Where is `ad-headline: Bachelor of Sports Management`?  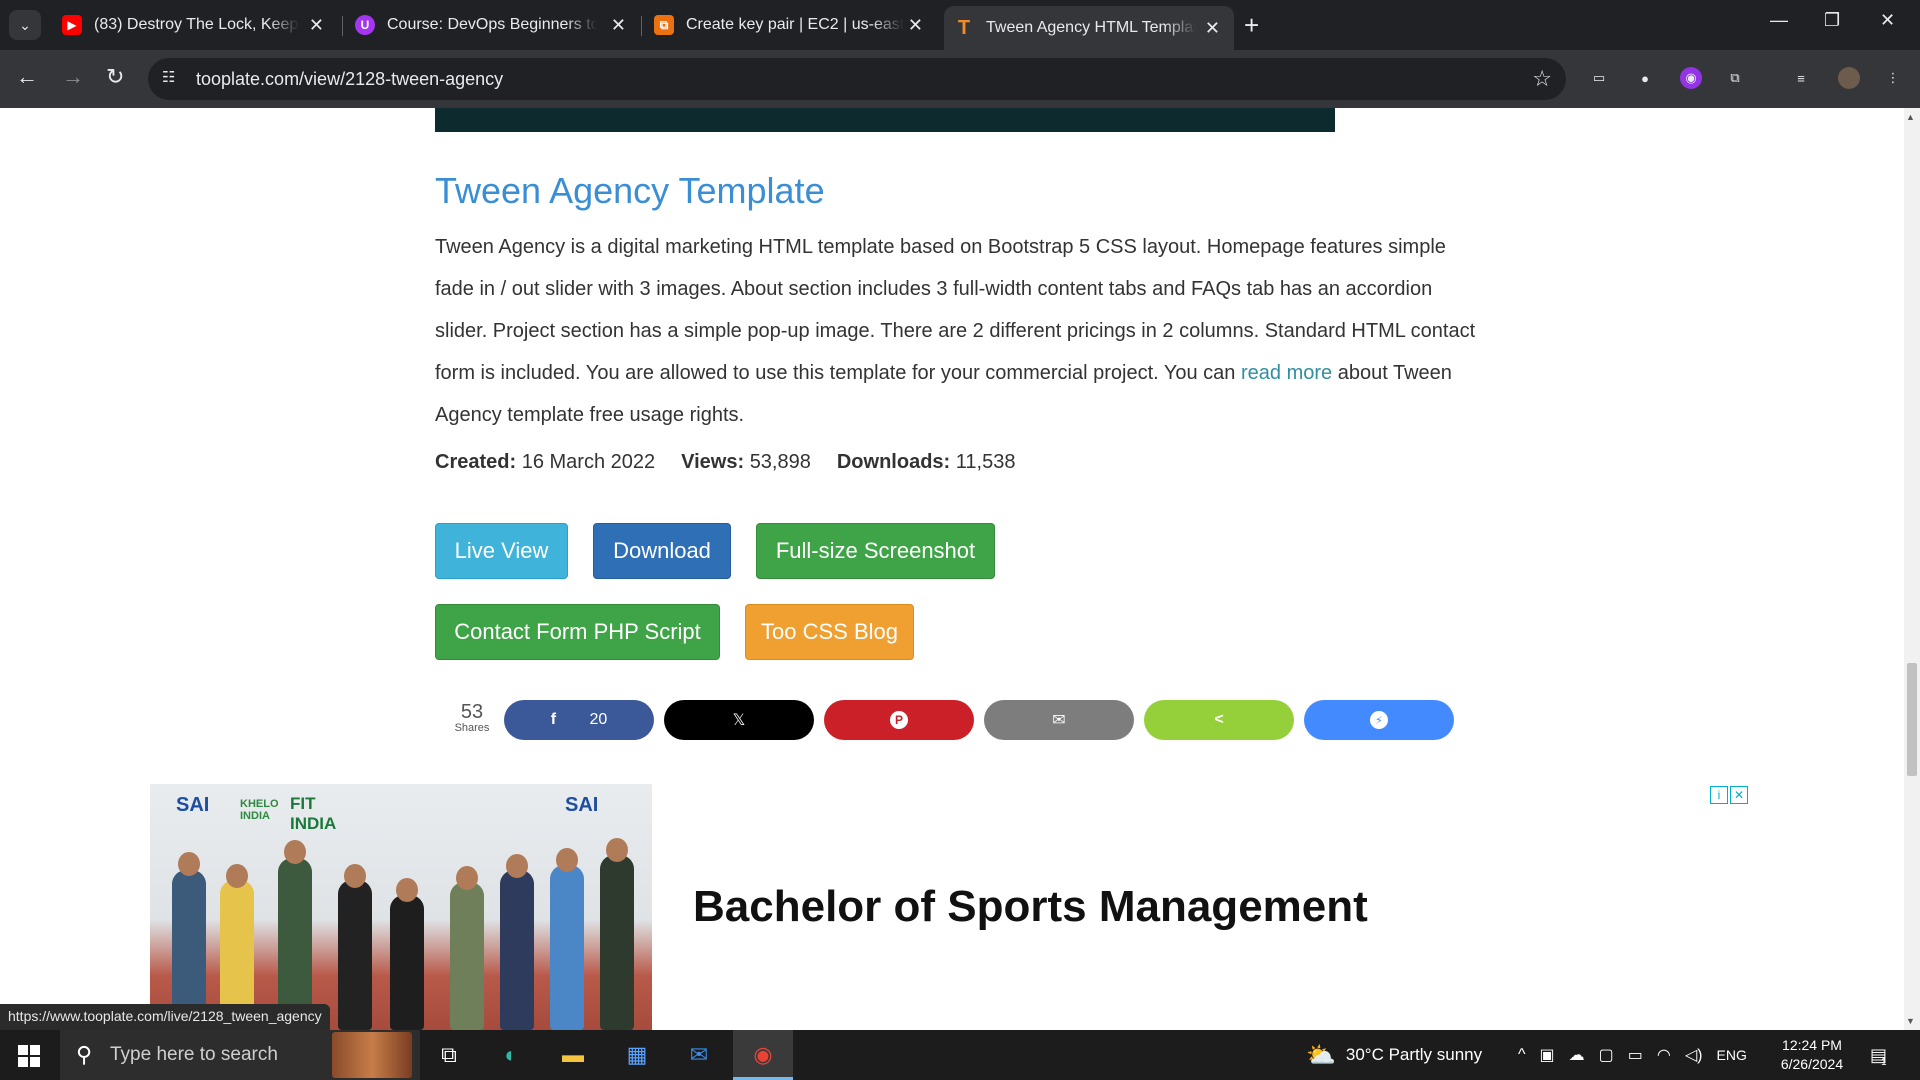
ad-headline: Bachelor of Sports Management is located at coordinates (1030, 907).